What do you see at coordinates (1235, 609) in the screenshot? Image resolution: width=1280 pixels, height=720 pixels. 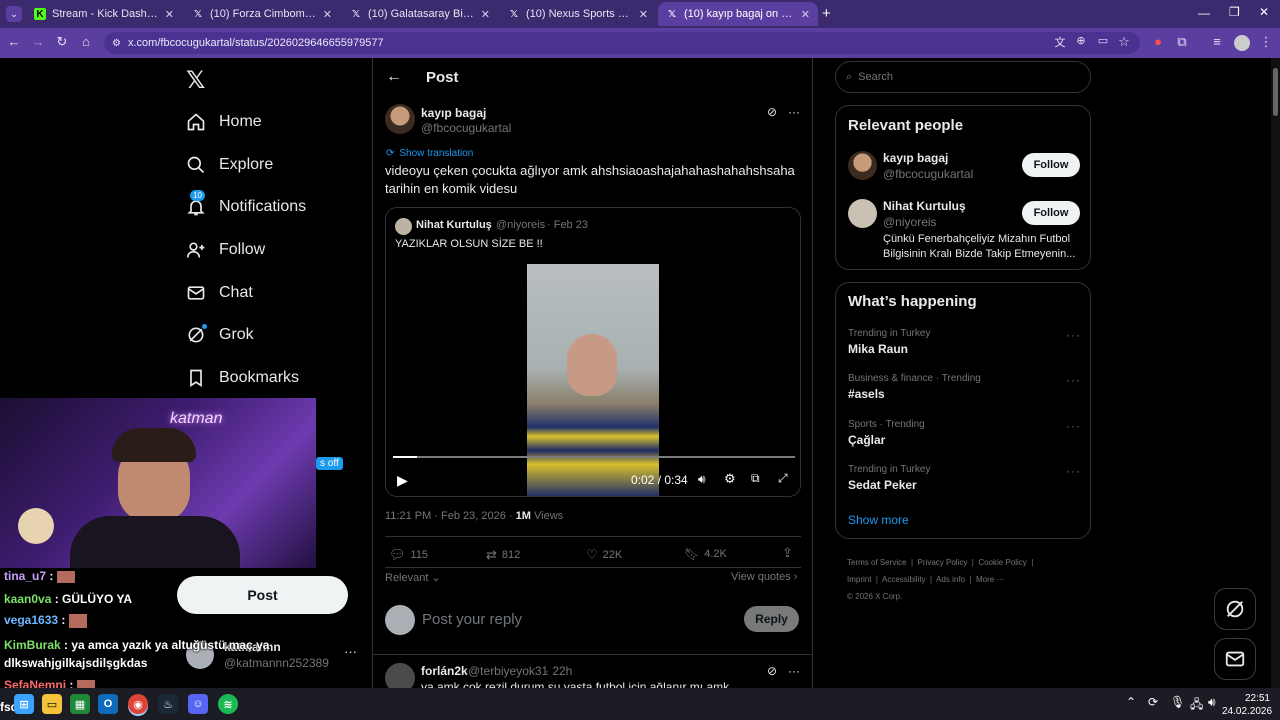 I see `grok-float-button` at bounding box center [1235, 609].